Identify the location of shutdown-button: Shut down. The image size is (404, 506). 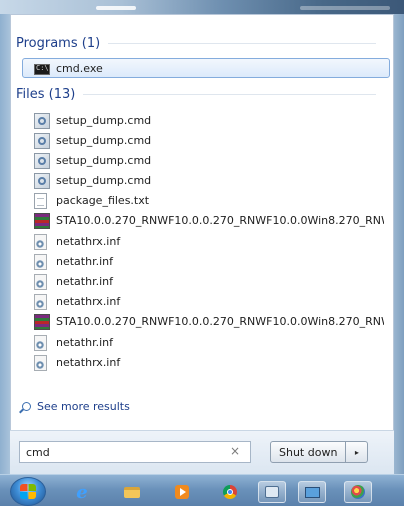
(308, 452).